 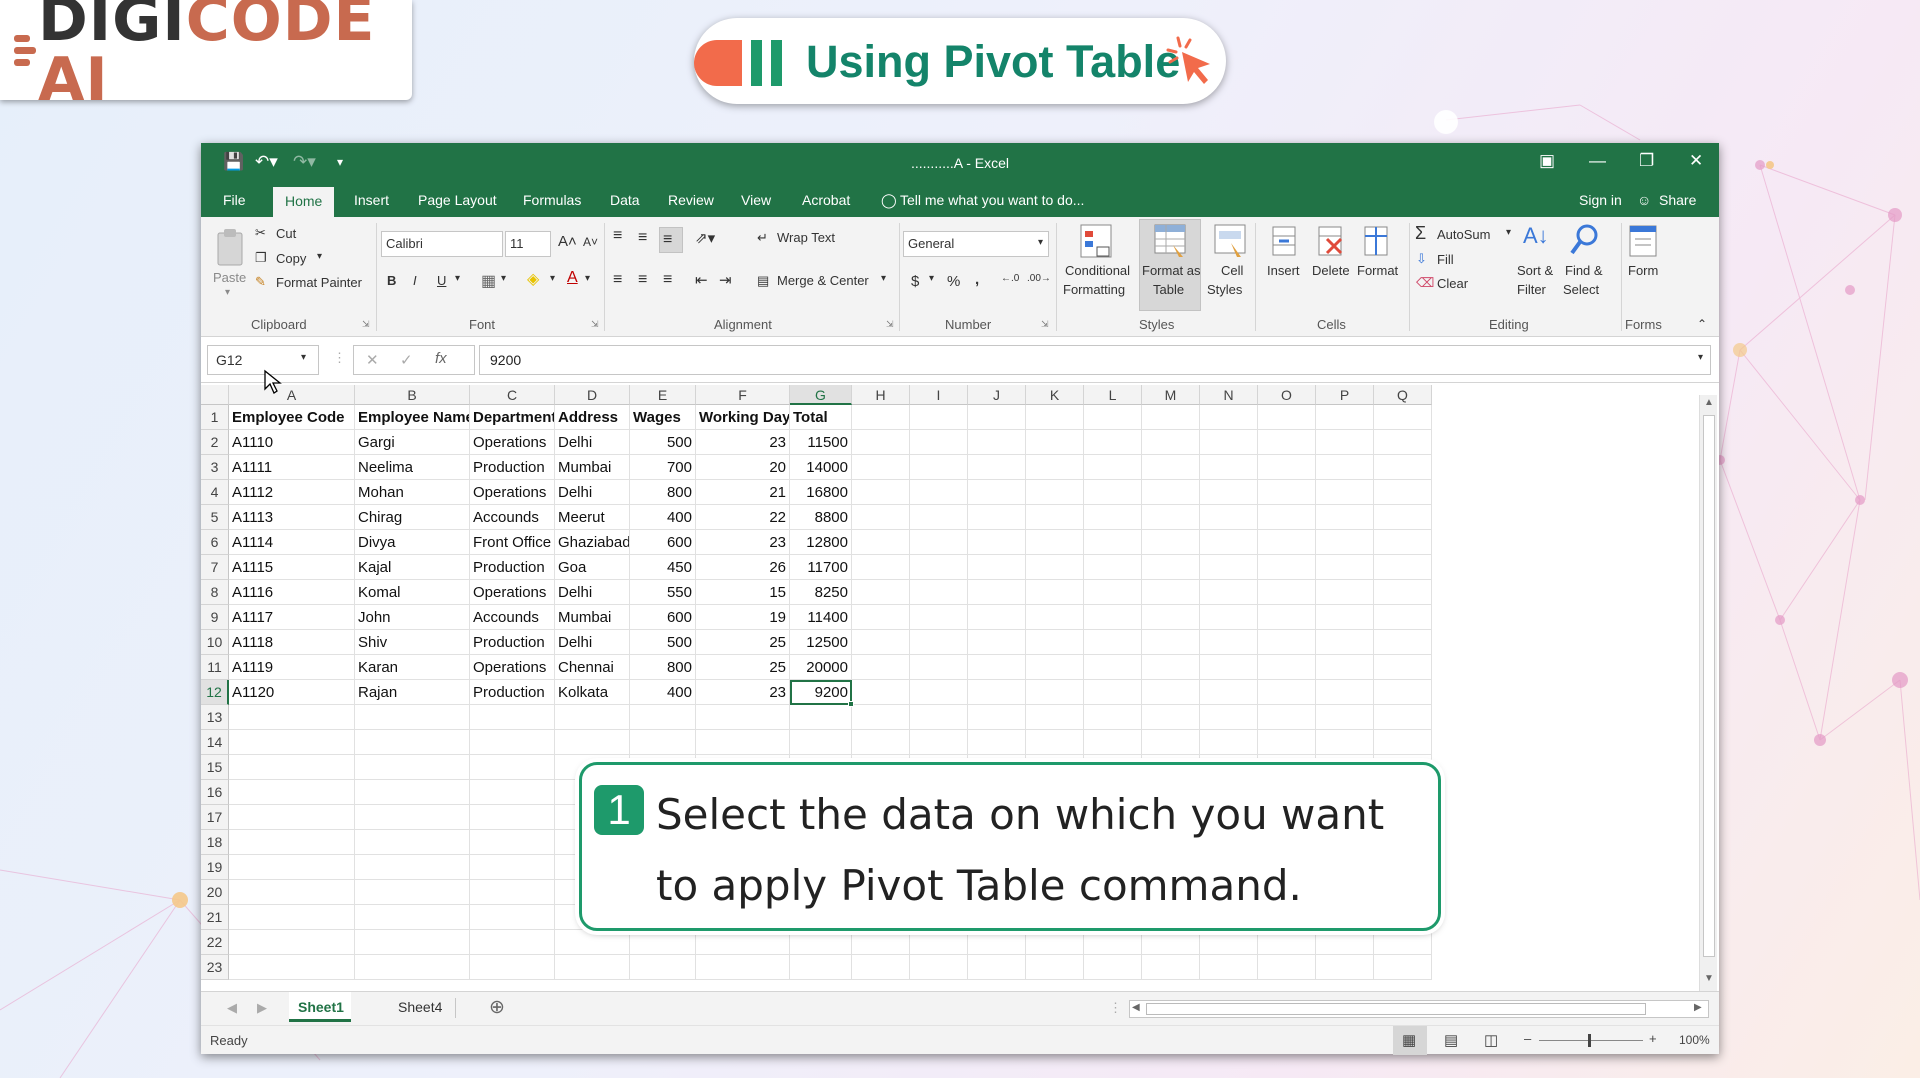 What do you see at coordinates (592, 542) in the screenshot?
I see `cell-d6: Ghaziabad` at bounding box center [592, 542].